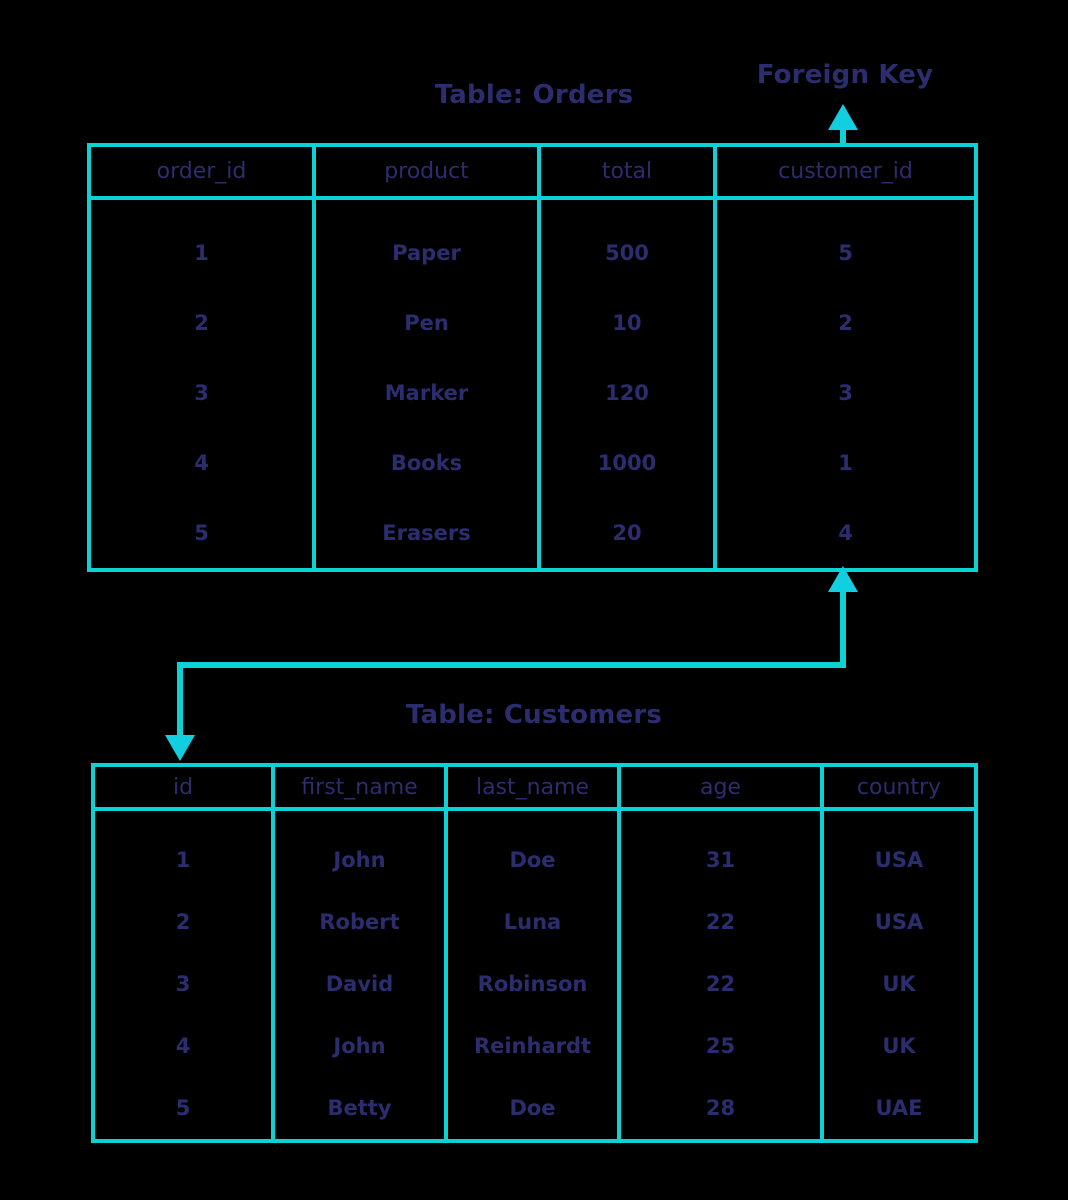 Image resolution: width=1068 pixels, height=1200 pixels. I want to click on orders-column-product: Paper Pen Marker Books Erasers, so click(424, 384).